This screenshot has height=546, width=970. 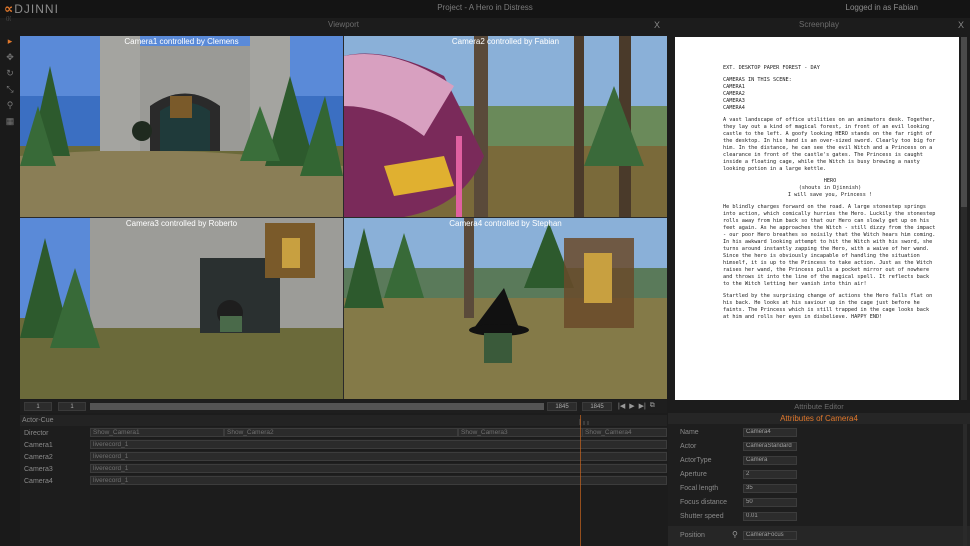 I want to click on move-icon: ✥, so click(x=10, y=57).